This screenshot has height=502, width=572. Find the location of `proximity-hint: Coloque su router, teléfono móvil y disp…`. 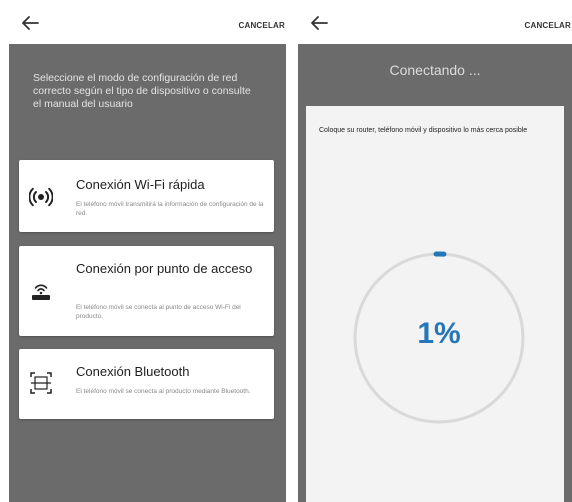

proximity-hint: Coloque su router, teléfono móvil y disp… is located at coordinates (423, 130).